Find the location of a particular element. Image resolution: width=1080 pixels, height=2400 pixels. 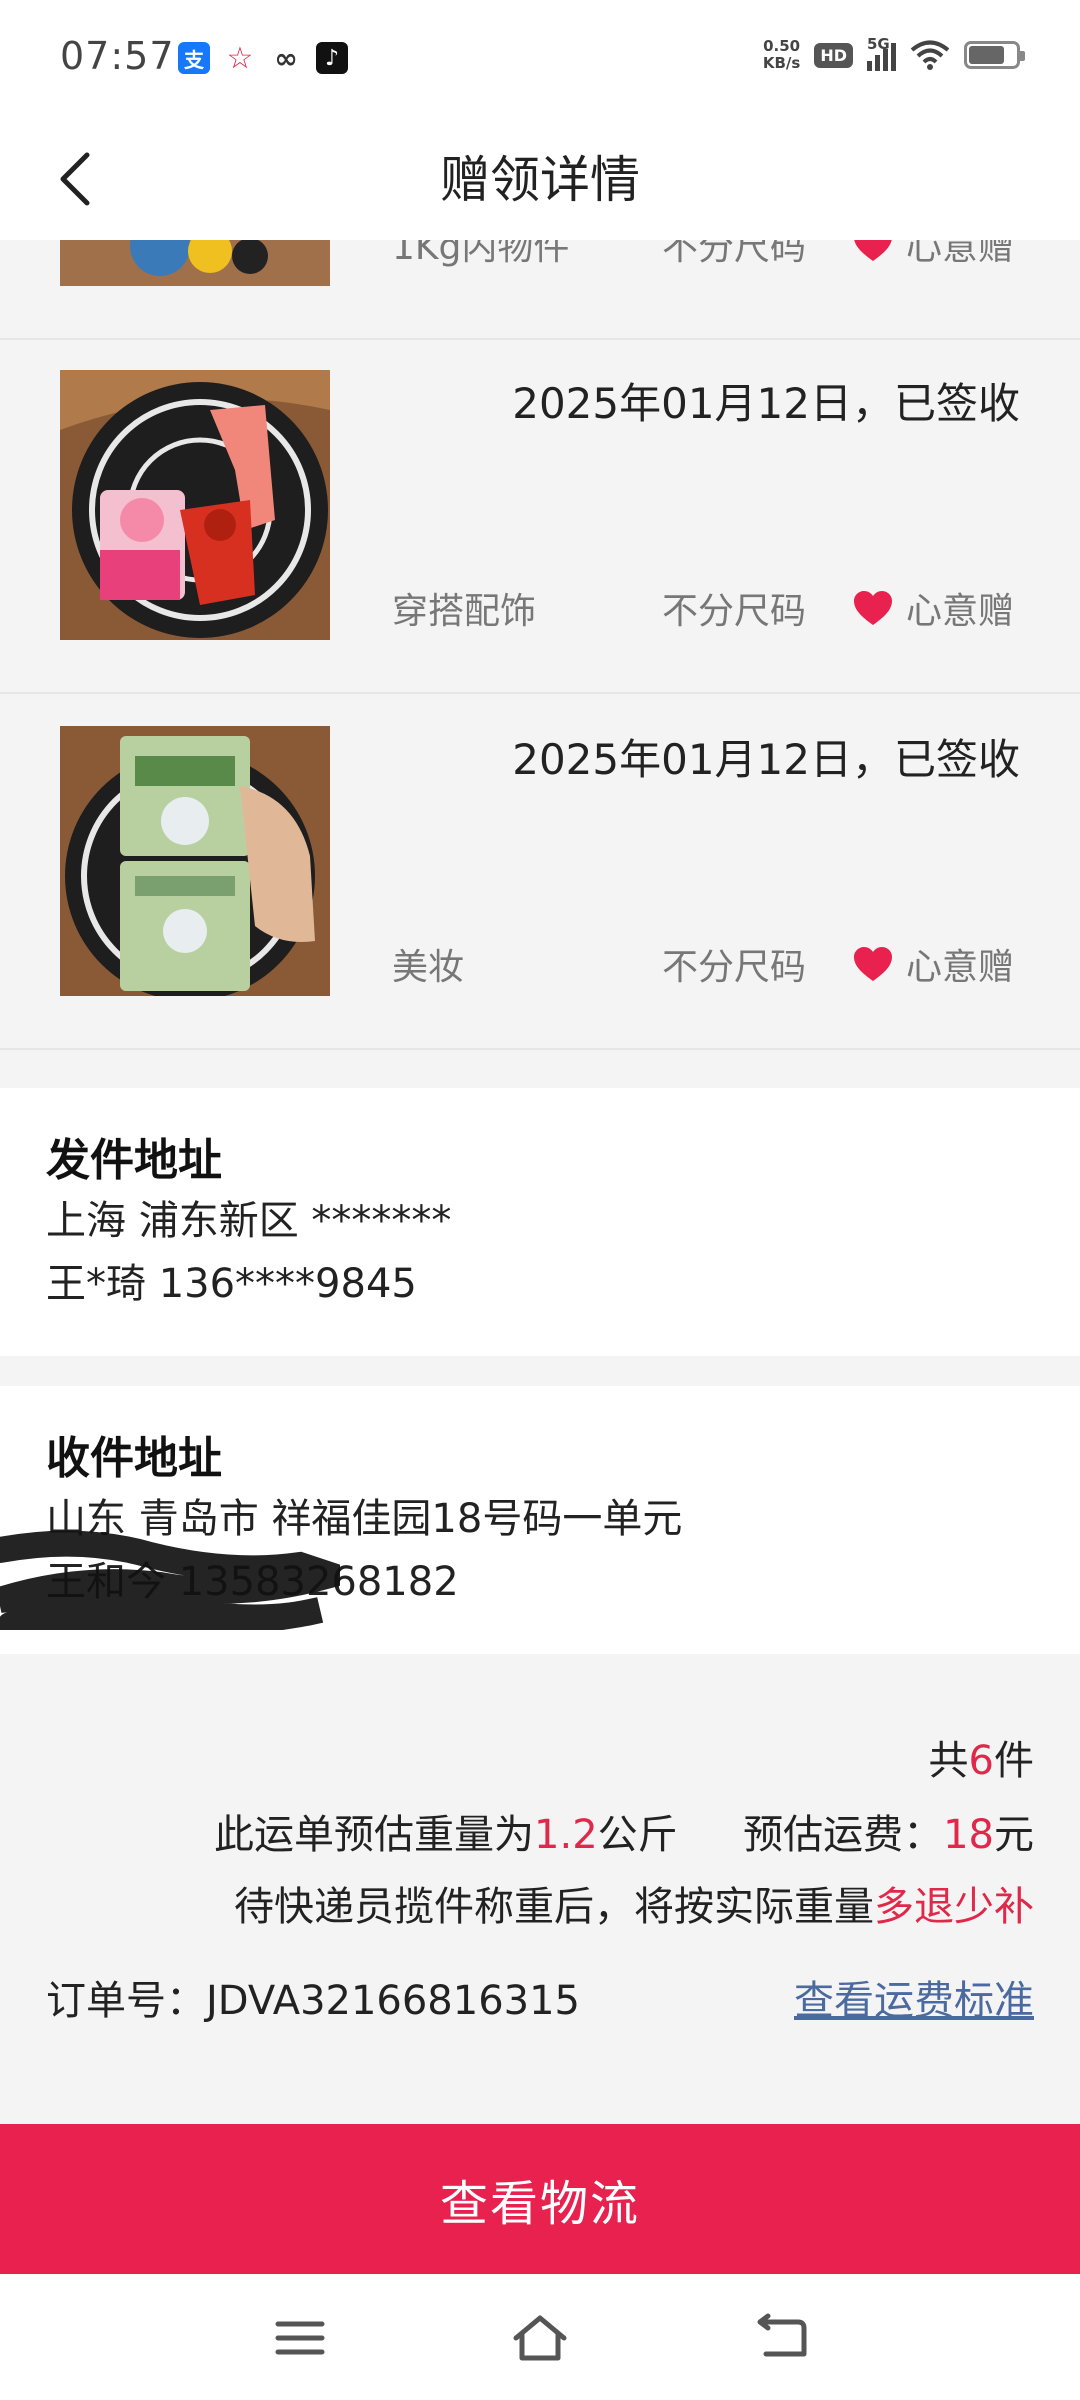

list-item: 2025年01月12日，已签收 美妆 不分尺码 心意赠 is located at coordinates (540, 873).